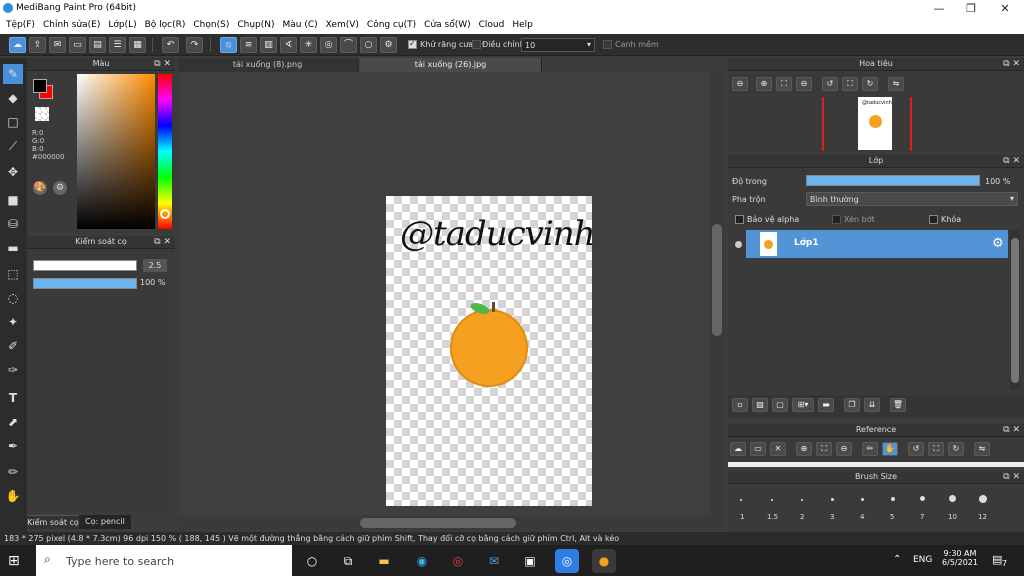  Describe the element at coordinates (268, 45) in the screenshot. I see `grid-snap-icon: ▥` at that location.